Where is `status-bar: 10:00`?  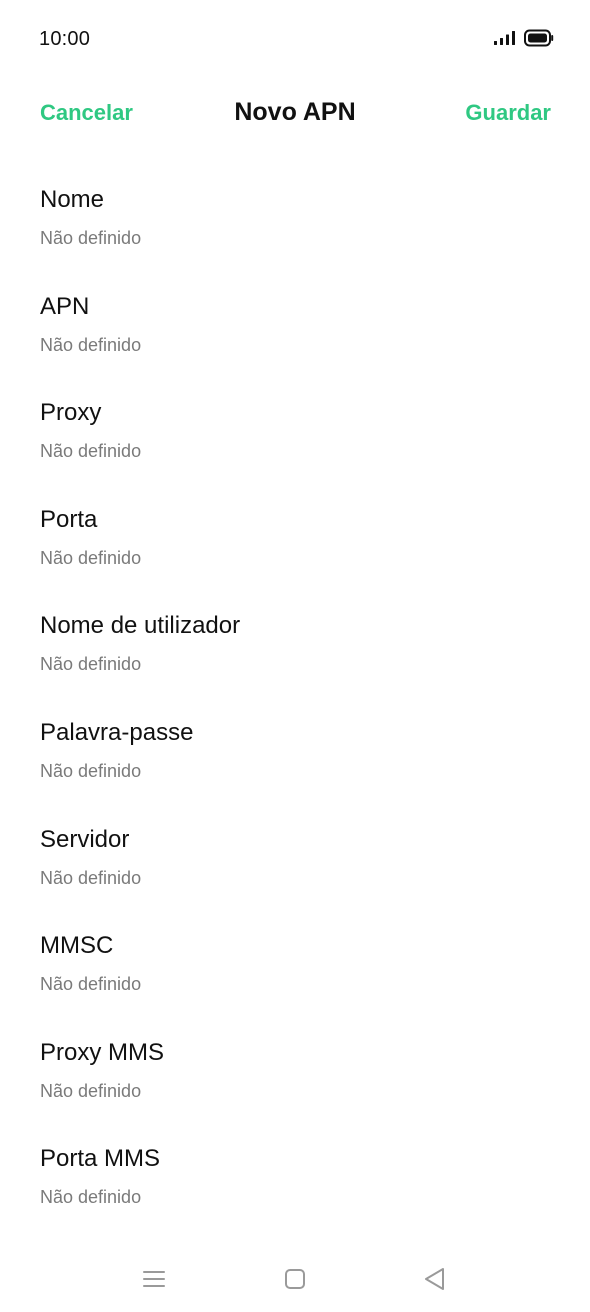 status-bar: 10:00 is located at coordinates (295, 39).